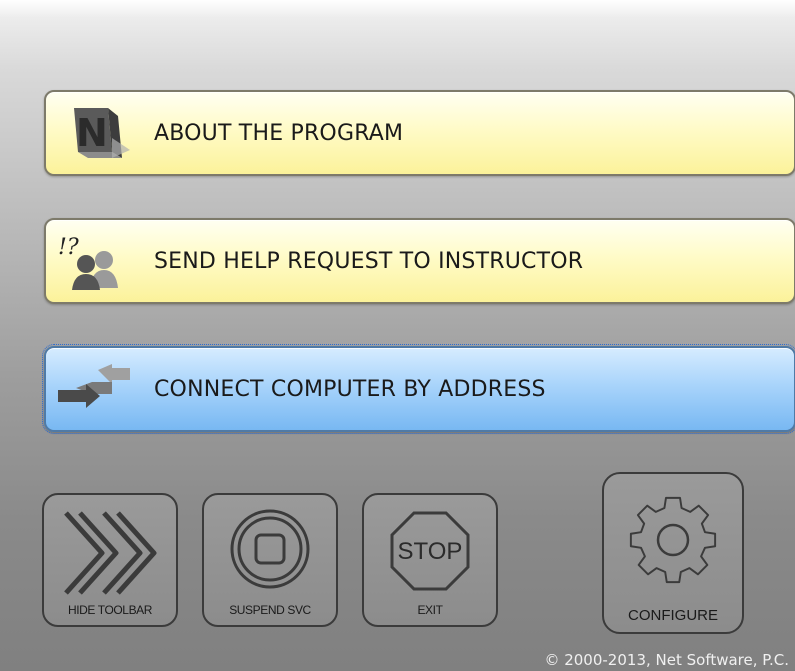 This screenshot has height=671, width=795. What do you see at coordinates (278, 133) in the screenshot?
I see `about-program-label: ABOUT THE PROGRAM` at bounding box center [278, 133].